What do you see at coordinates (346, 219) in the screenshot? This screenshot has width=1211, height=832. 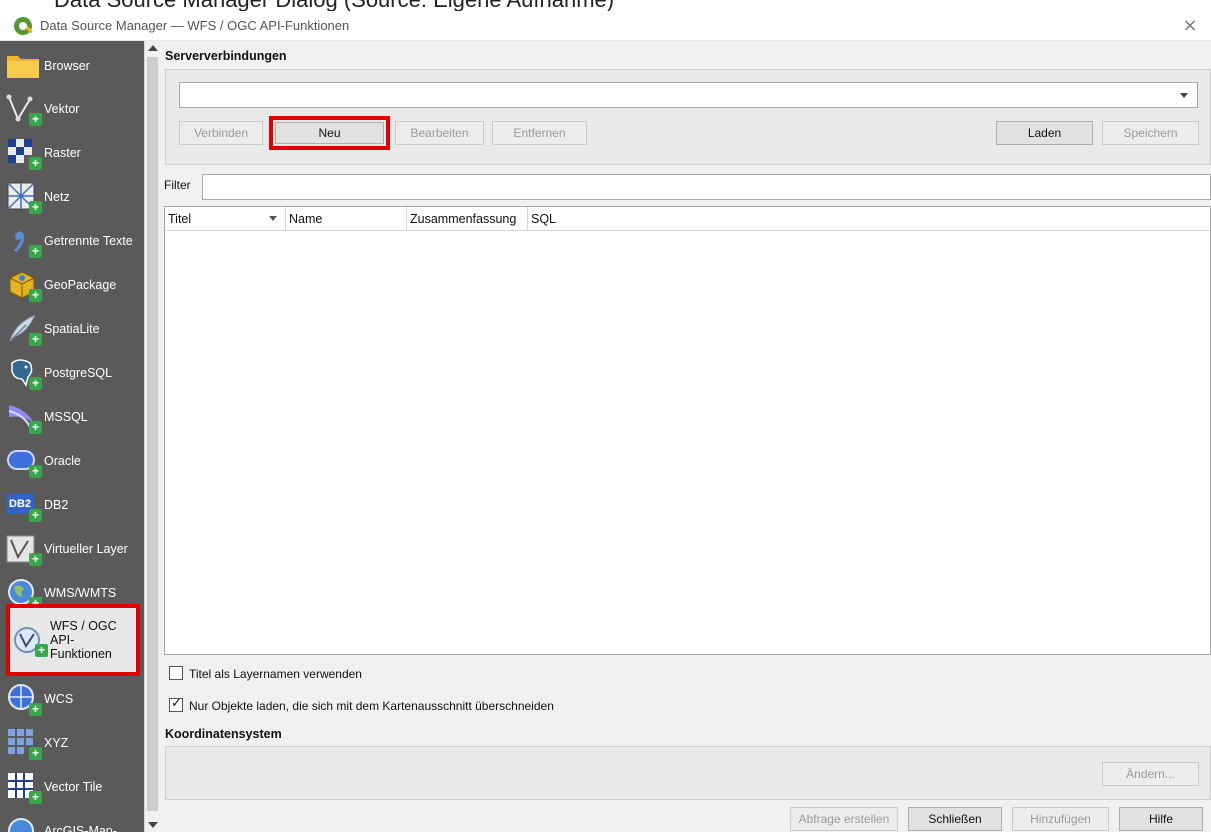 I see `column-header-name: Name` at bounding box center [346, 219].